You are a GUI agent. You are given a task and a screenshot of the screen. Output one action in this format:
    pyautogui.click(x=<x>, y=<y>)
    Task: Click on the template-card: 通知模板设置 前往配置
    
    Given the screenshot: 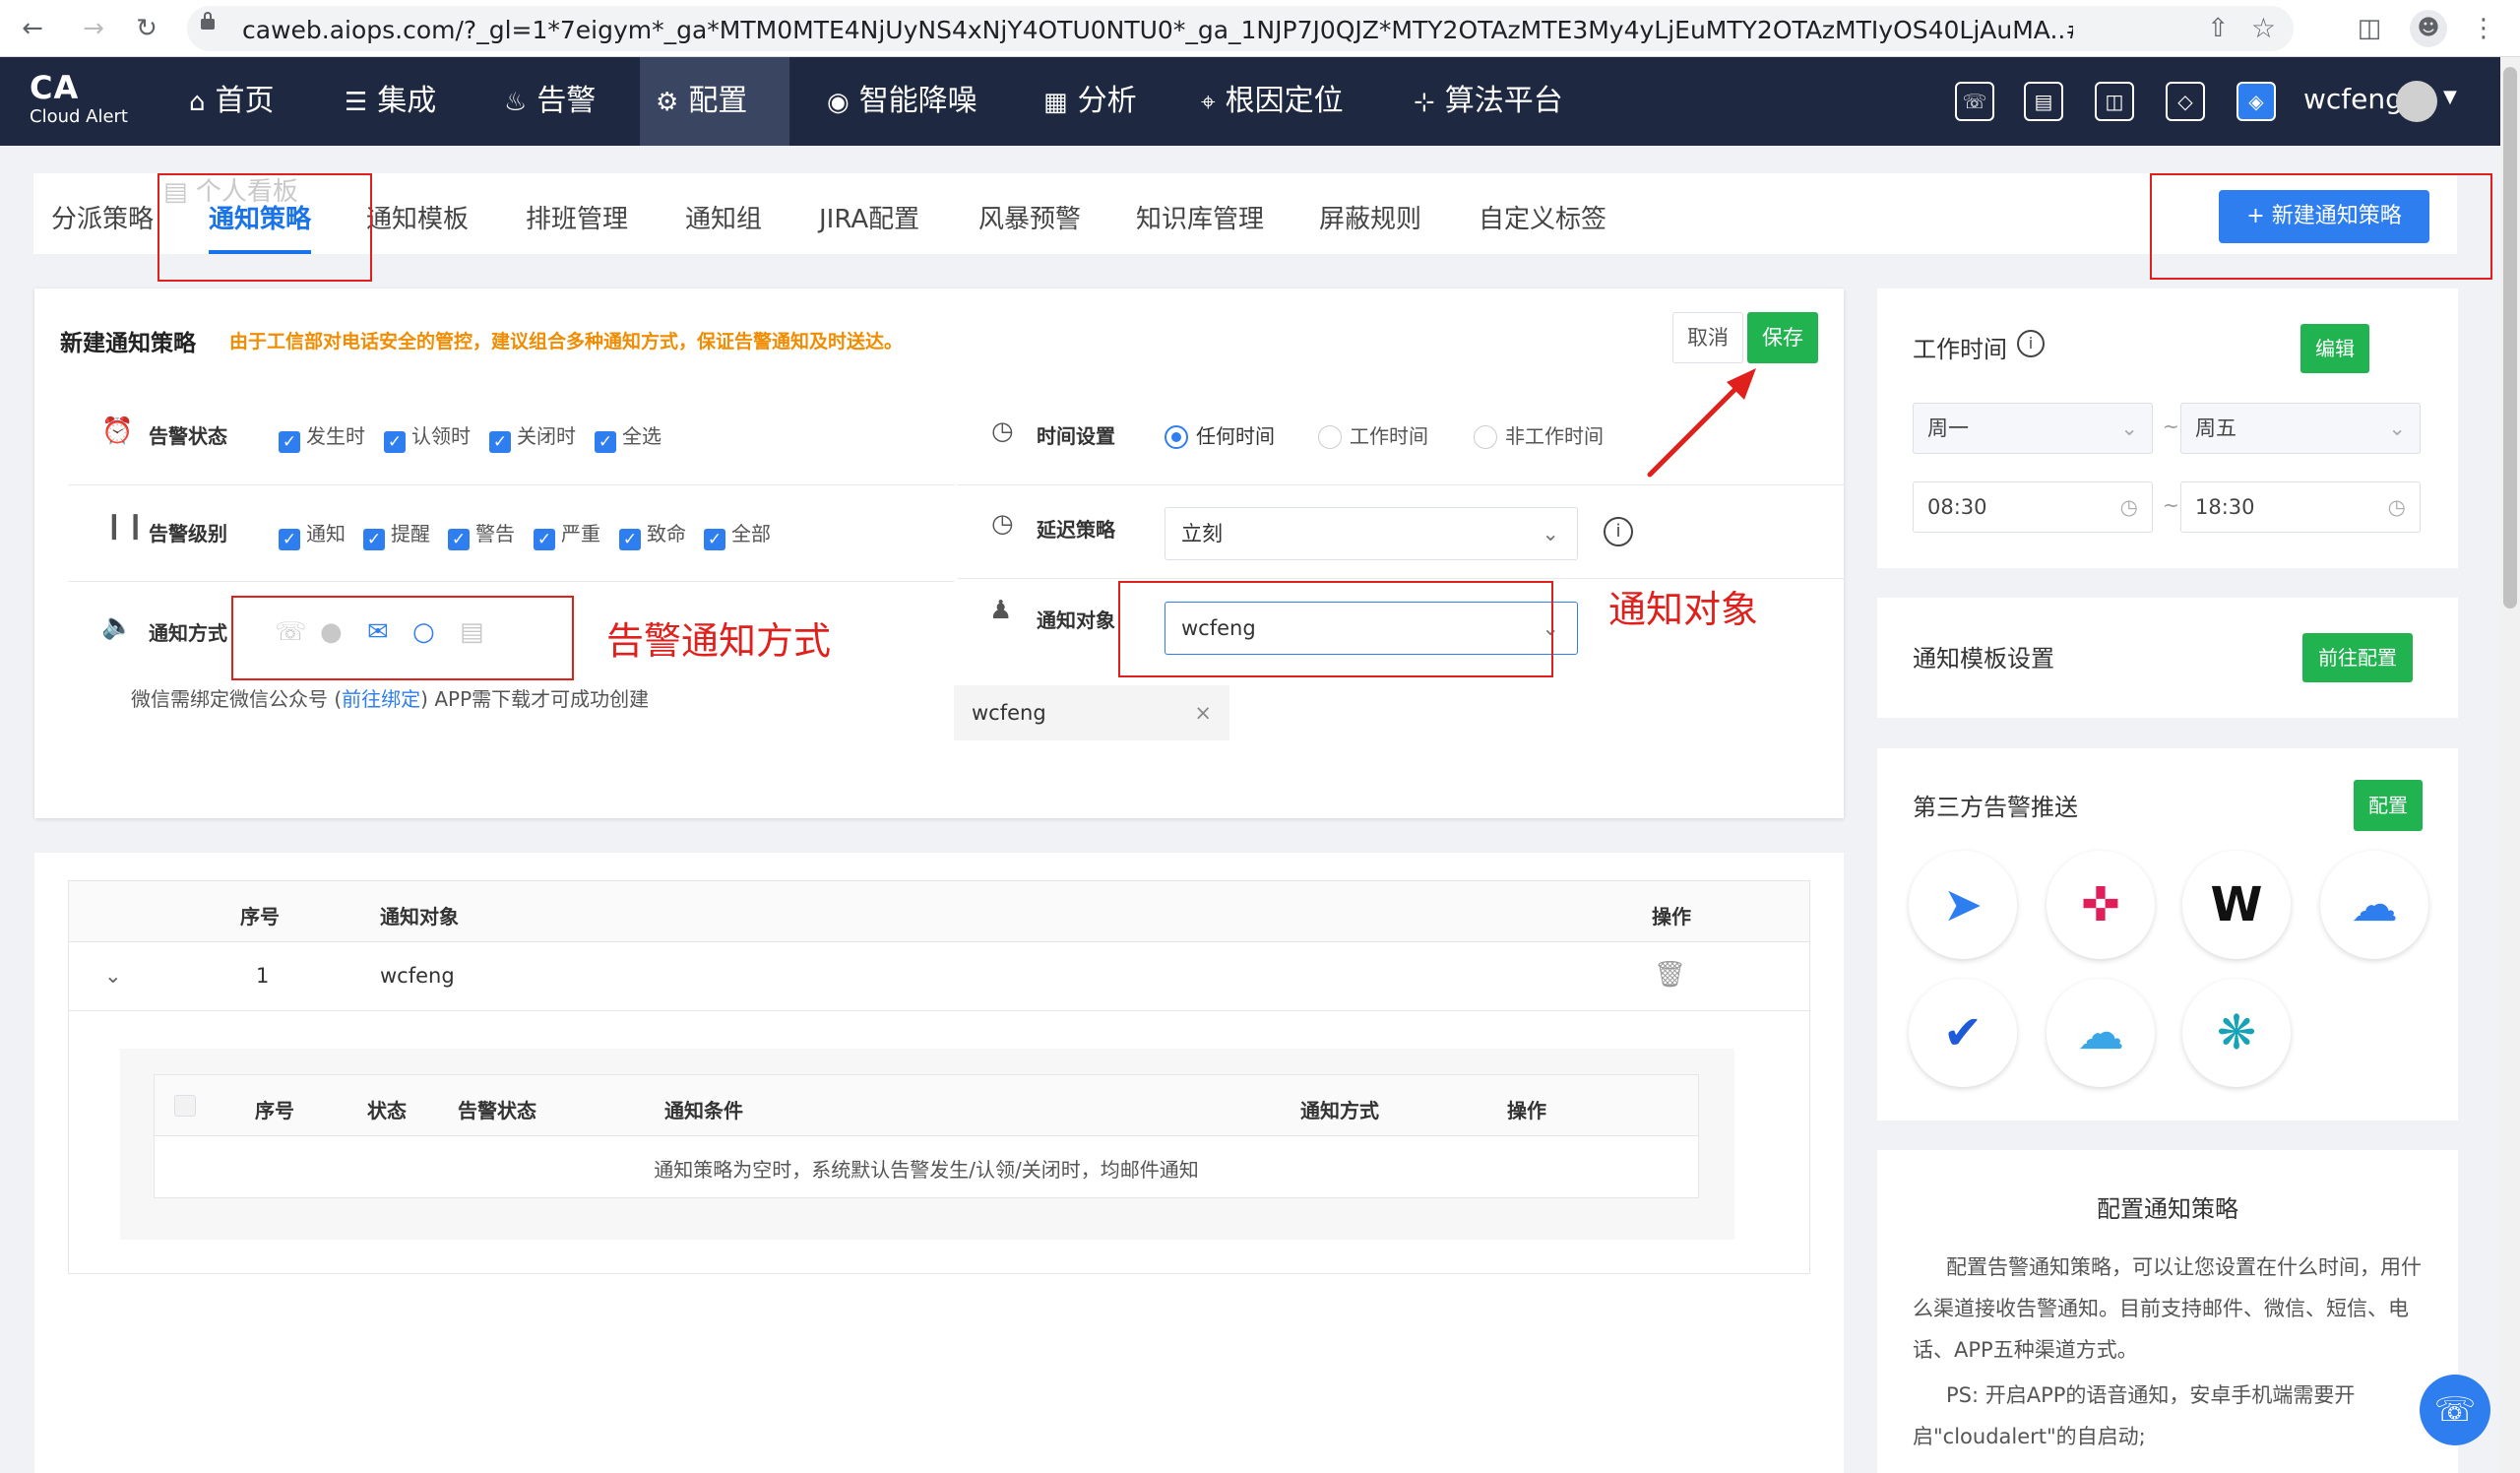 What is the action you would take?
    pyautogui.click(x=2167, y=658)
    